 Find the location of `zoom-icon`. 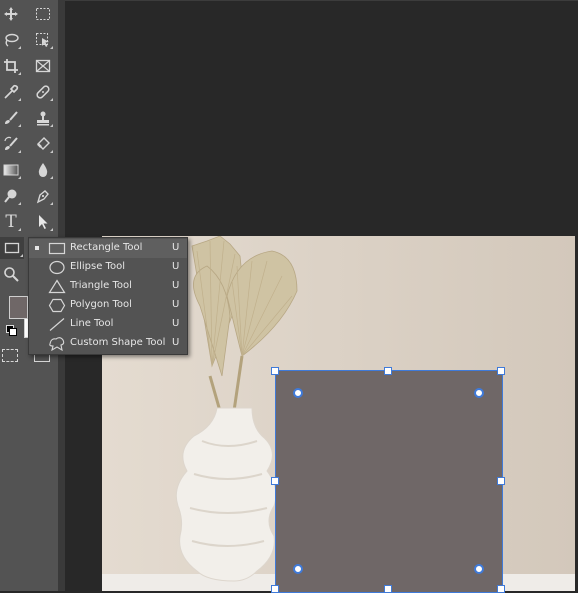

zoom-icon is located at coordinates (11, 274).